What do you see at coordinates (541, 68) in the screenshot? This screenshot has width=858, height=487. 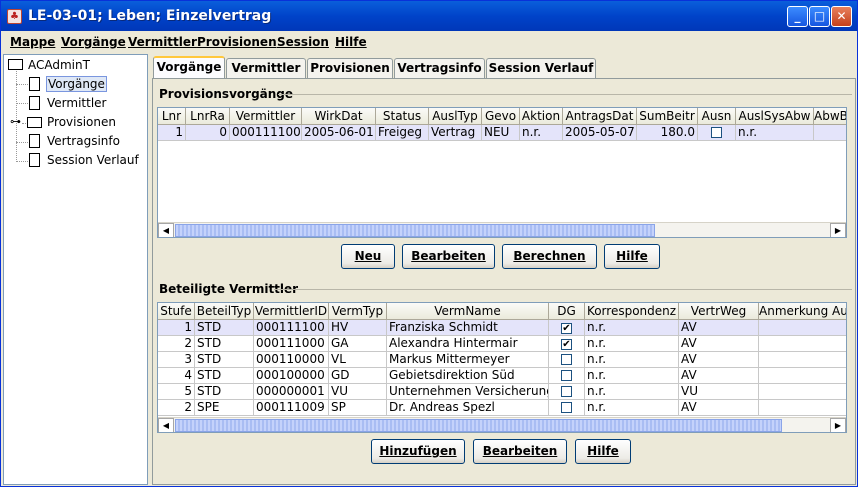 I see `tab-session-verlauf: Session Verlauf` at bounding box center [541, 68].